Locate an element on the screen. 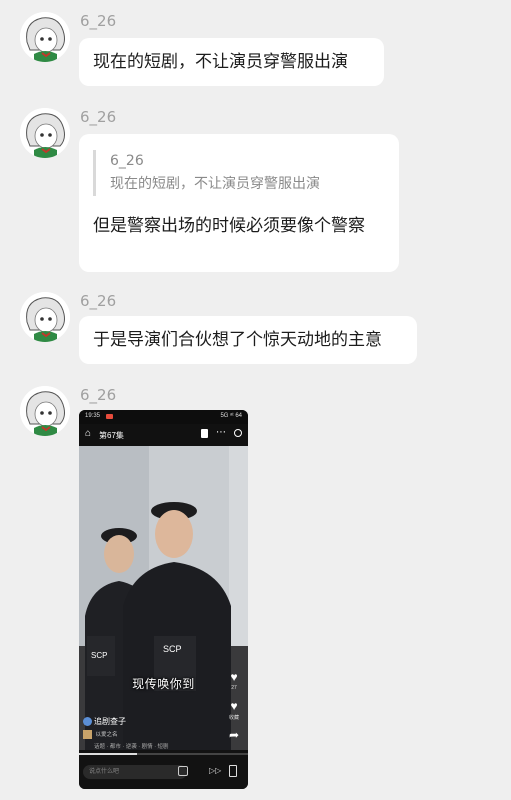 This screenshot has height=800, width=511. video-bottom-bar: 说点什么吧 ▷▷ is located at coordinates (163, 769).